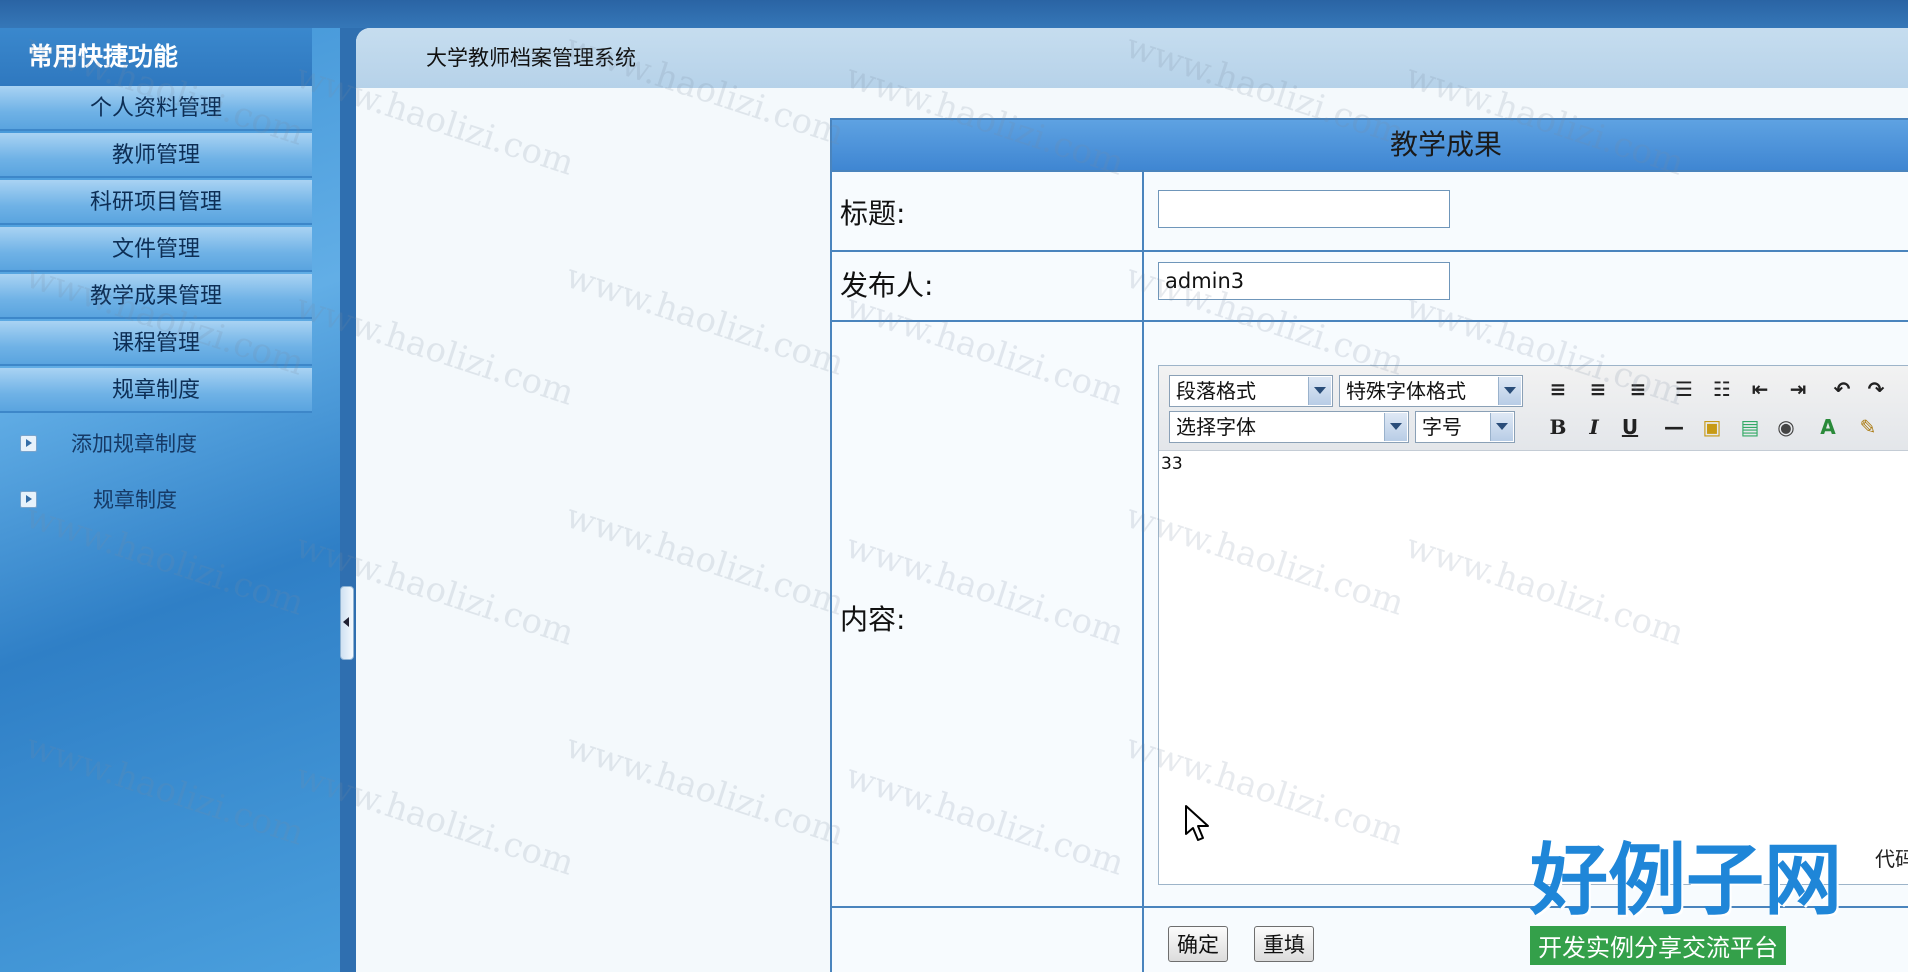  Describe the element at coordinates (531, 58) in the screenshot. I see `system-title: 大学教师档案管理系统` at that location.